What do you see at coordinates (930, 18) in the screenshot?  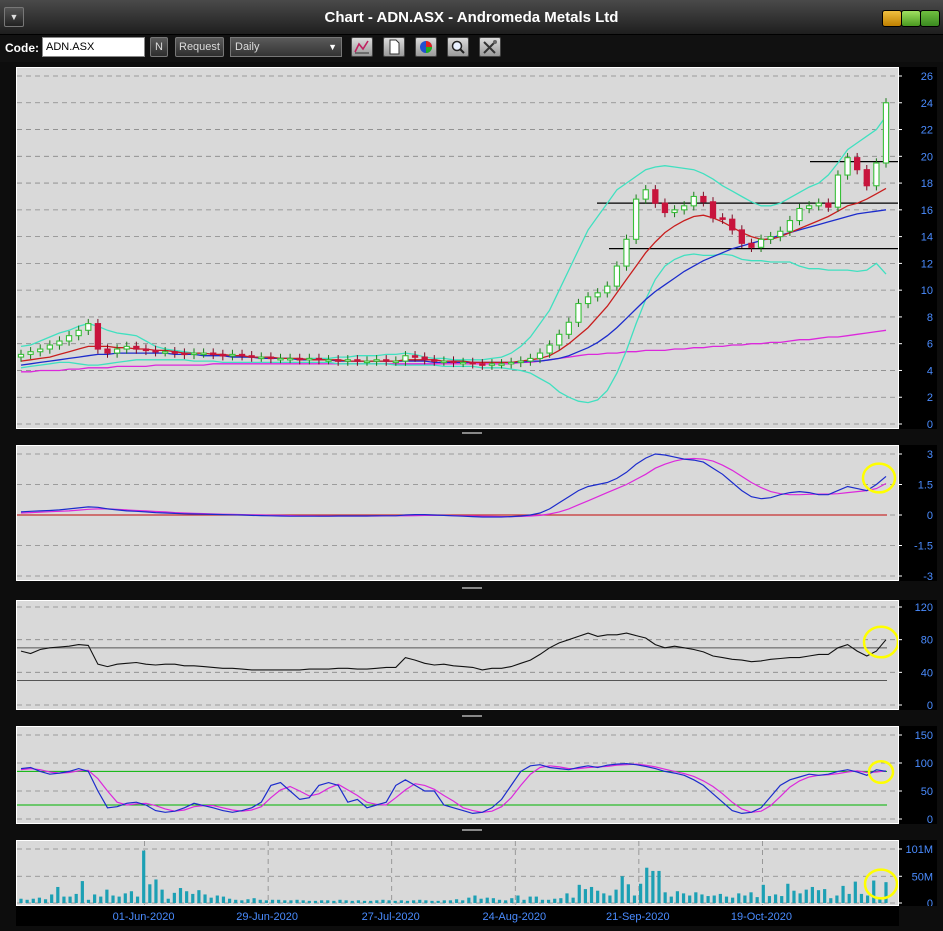 I see `close-button` at bounding box center [930, 18].